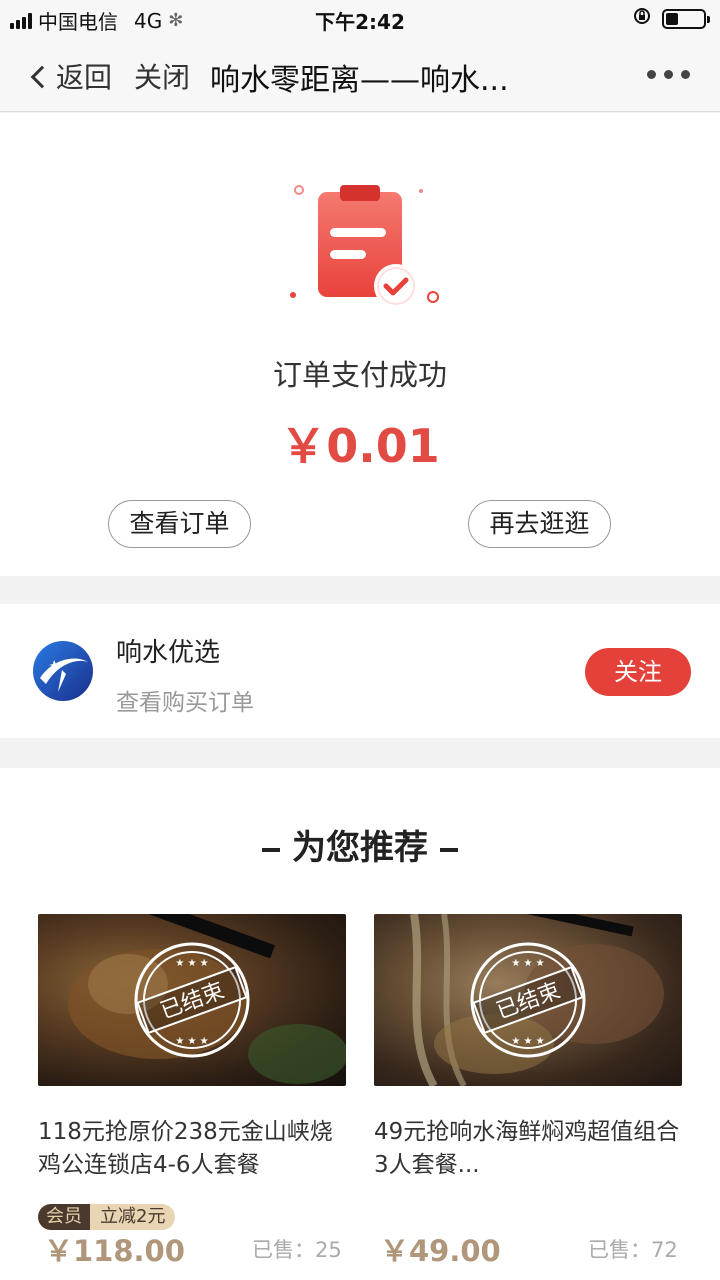 This screenshot has width=720, height=1280. I want to click on shop-again-button: 再去逛逛, so click(539, 524).